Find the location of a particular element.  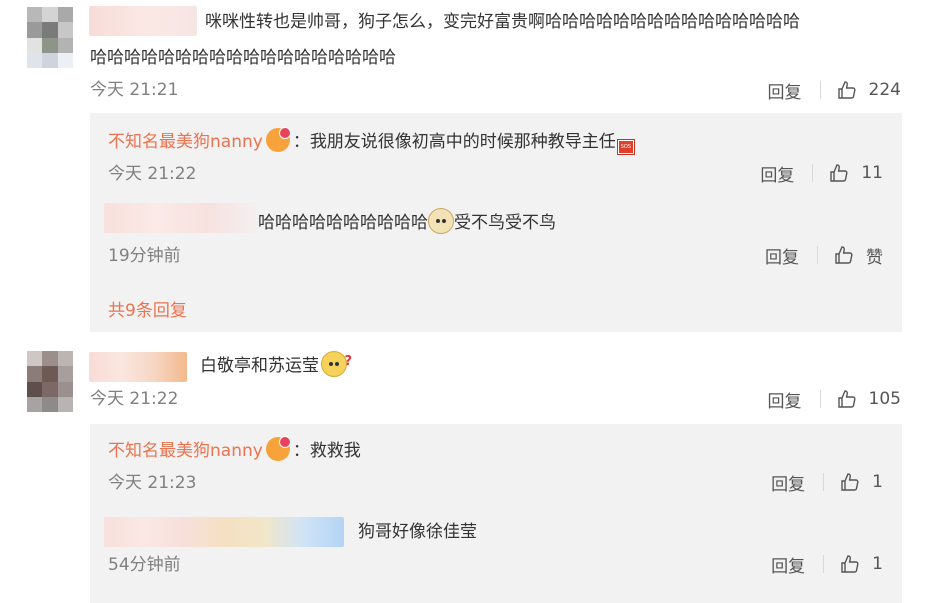

reply-actions: 回复 11 is located at coordinates (821, 173).